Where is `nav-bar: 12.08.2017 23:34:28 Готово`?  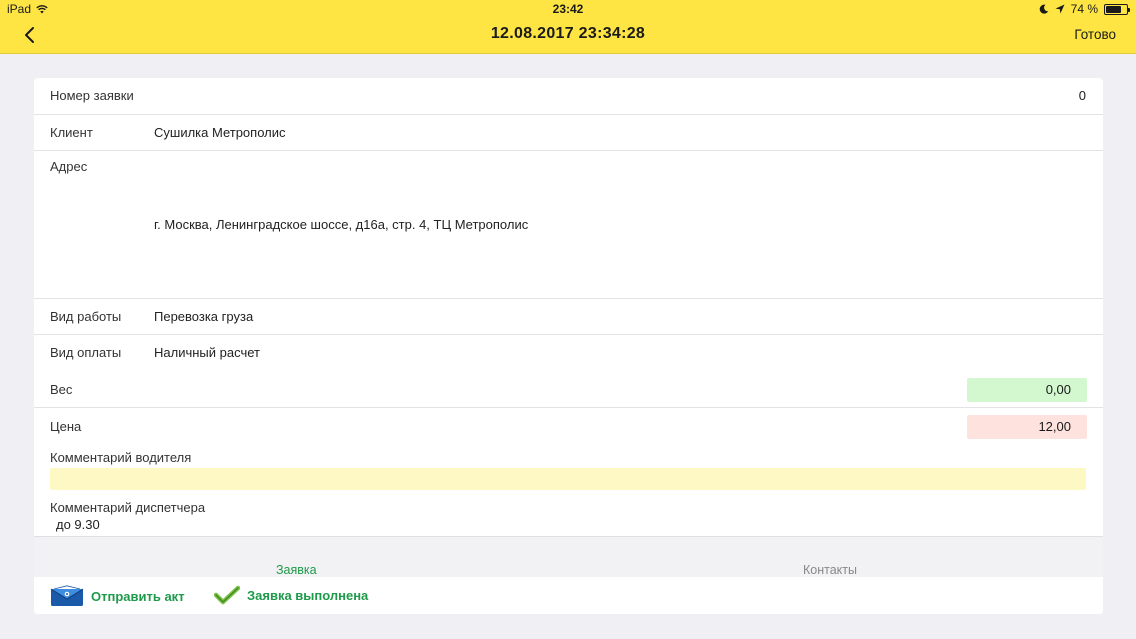
nav-bar: 12.08.2017 23:34:28 Готово is located at coordinates (568, 35).